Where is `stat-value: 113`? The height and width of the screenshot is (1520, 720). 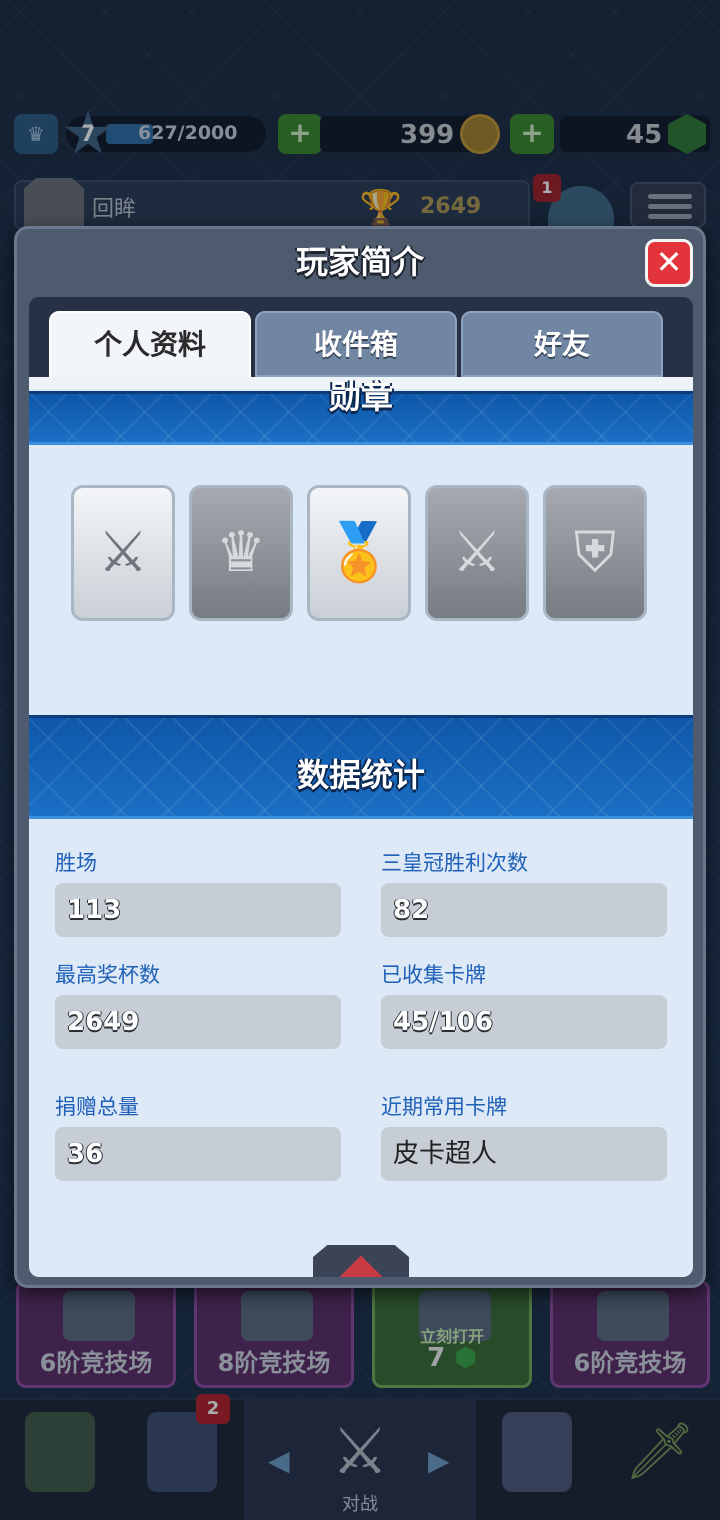
stat-value: 113 is located at coordinates (198, 910).